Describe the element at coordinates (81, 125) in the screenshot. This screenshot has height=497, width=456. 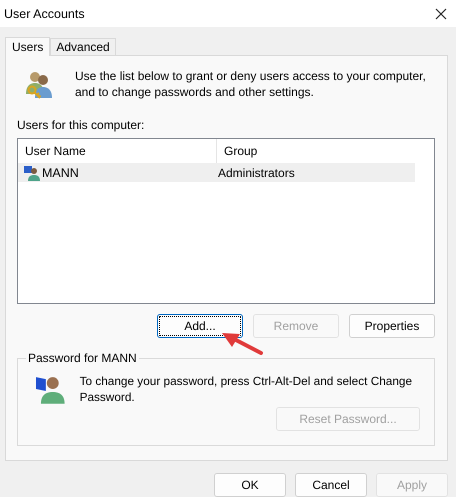
I see `list-label: Users for this computer:` at that location.